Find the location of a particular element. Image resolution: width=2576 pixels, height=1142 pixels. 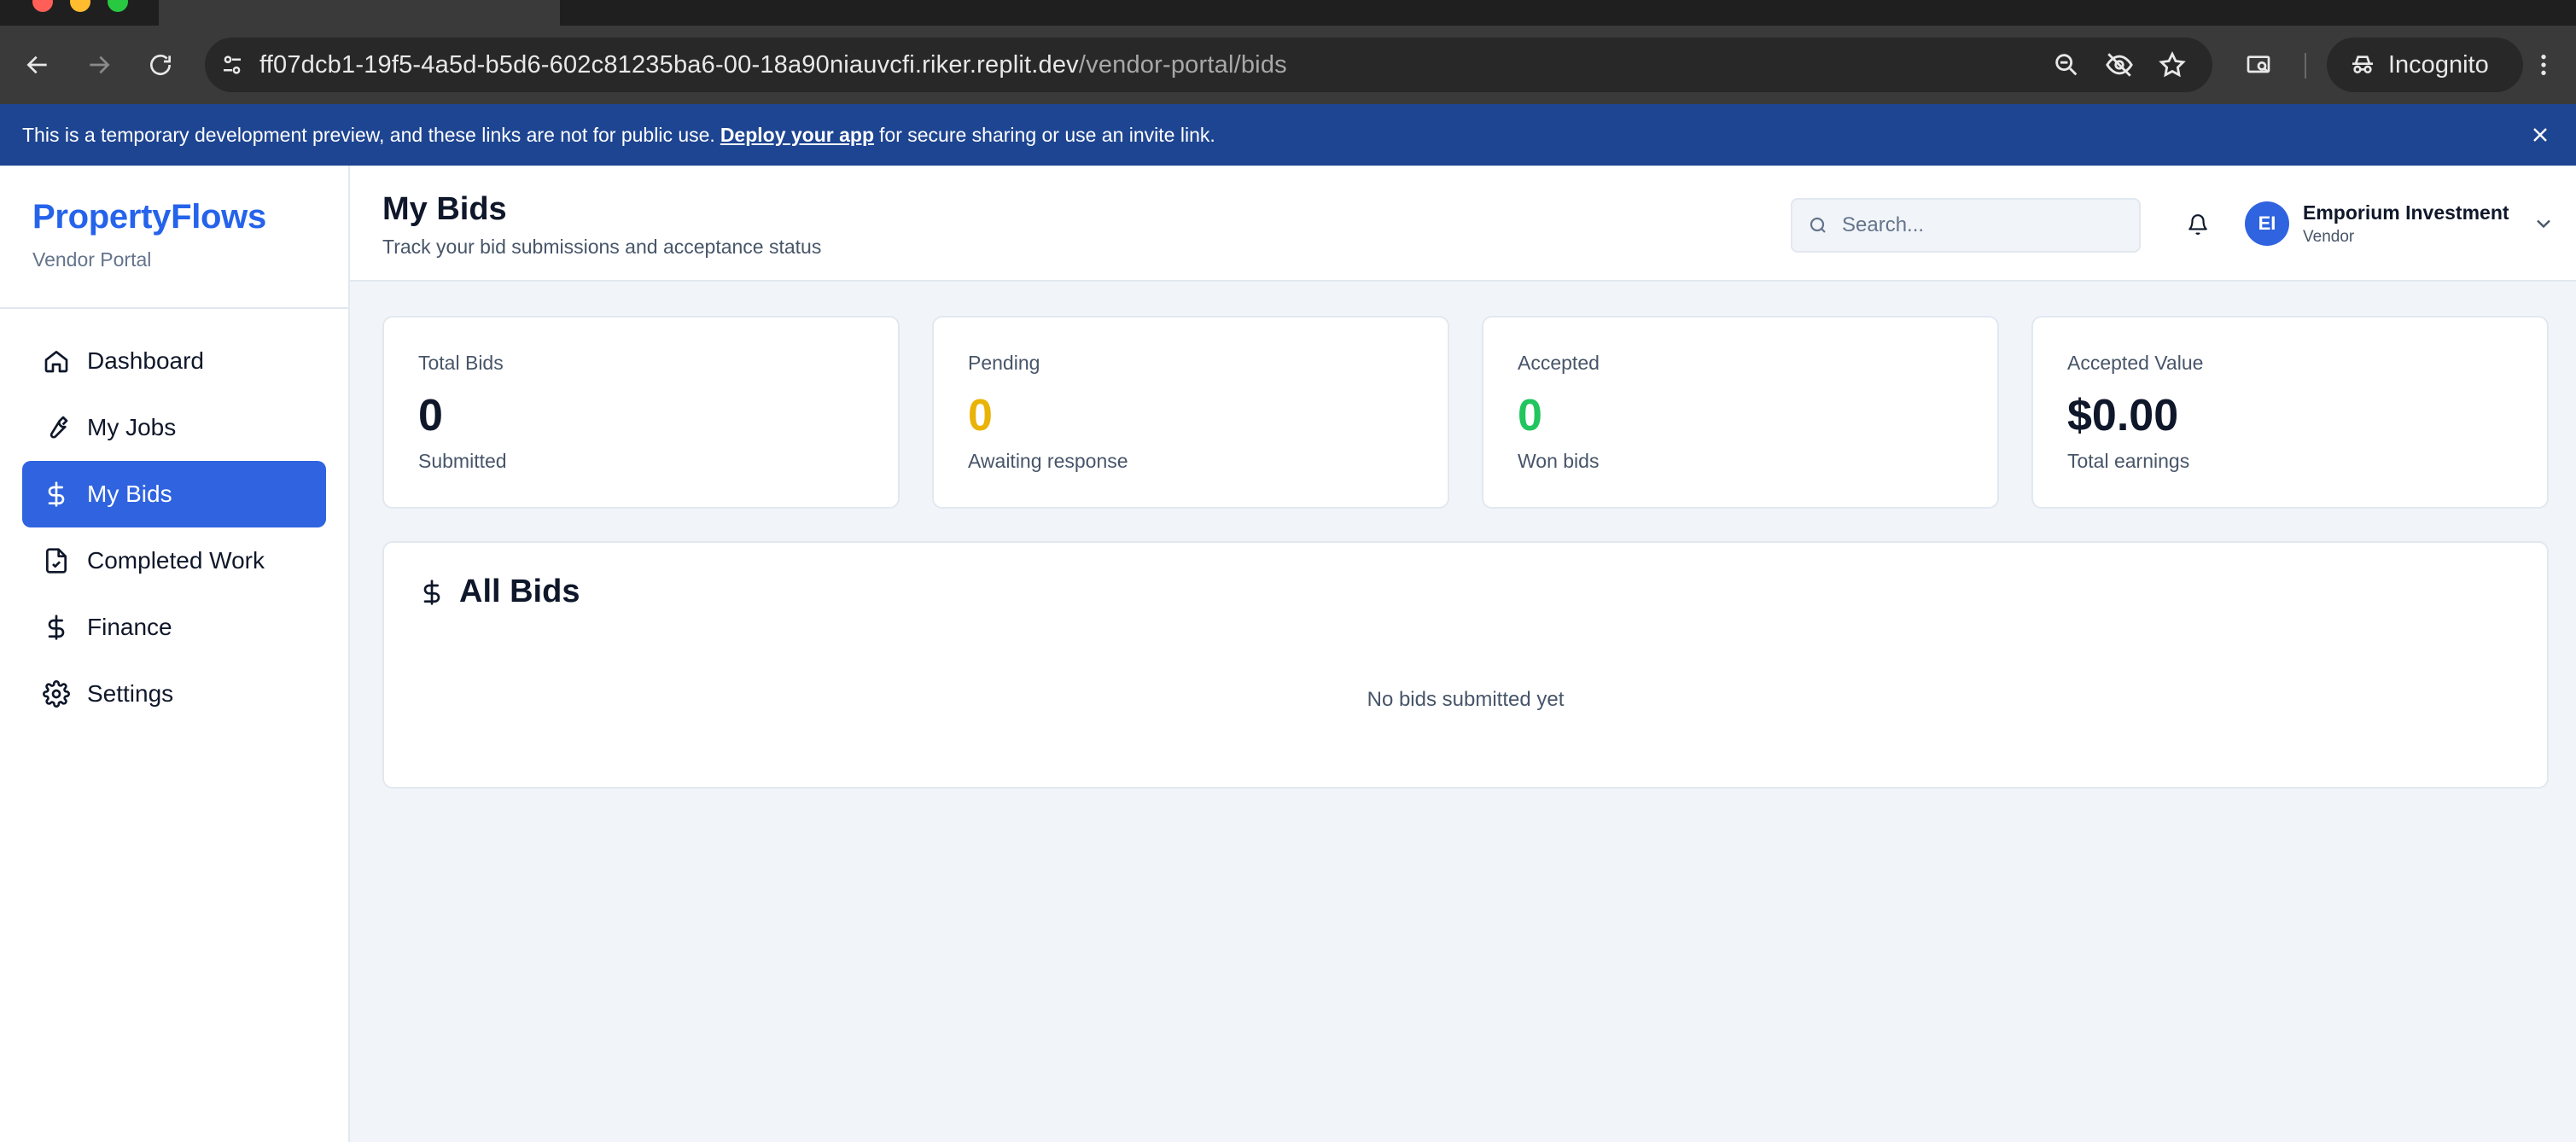

stat-value: $0.00 is located at coordinates (2123, 415).